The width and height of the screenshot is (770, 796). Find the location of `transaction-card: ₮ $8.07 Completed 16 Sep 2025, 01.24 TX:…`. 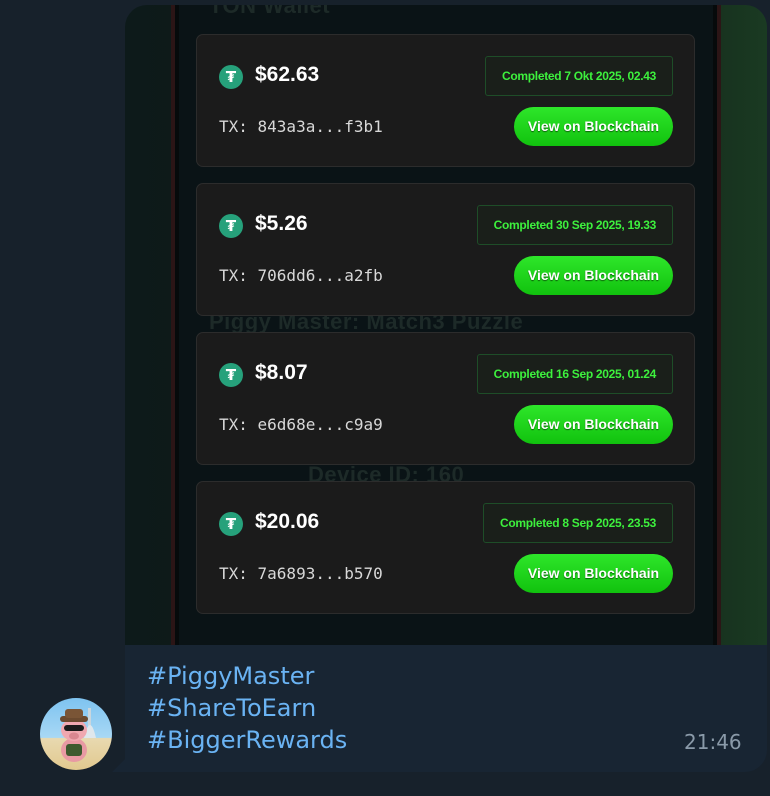

transaction-card: ₮ $8.07 Completed 16 Sep 2025, 01.24 TX:… is located at coordinates (445, 398).